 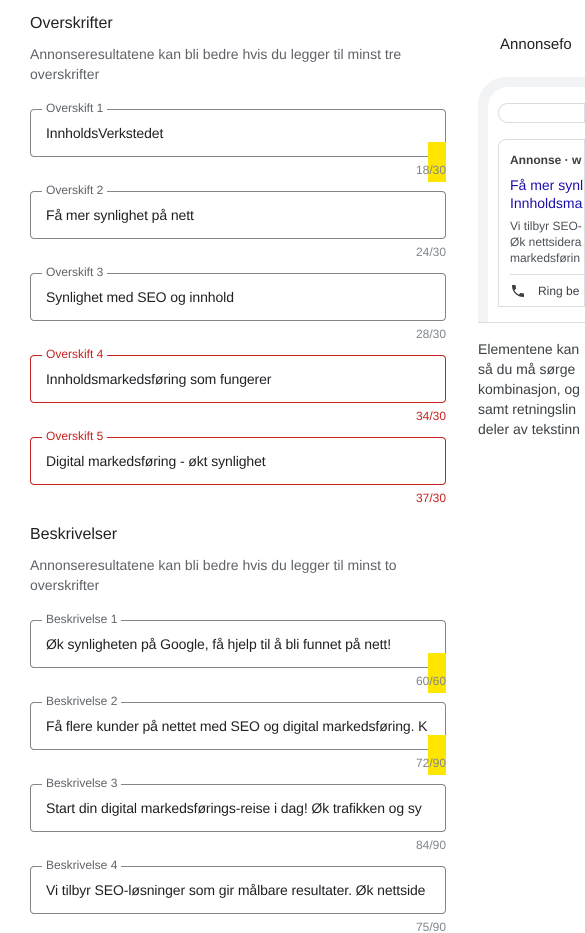 I want to click on field-value: Start din digital markedsførings-reise i dag! Øk trafikken og sy, so click(x=234, y=808).